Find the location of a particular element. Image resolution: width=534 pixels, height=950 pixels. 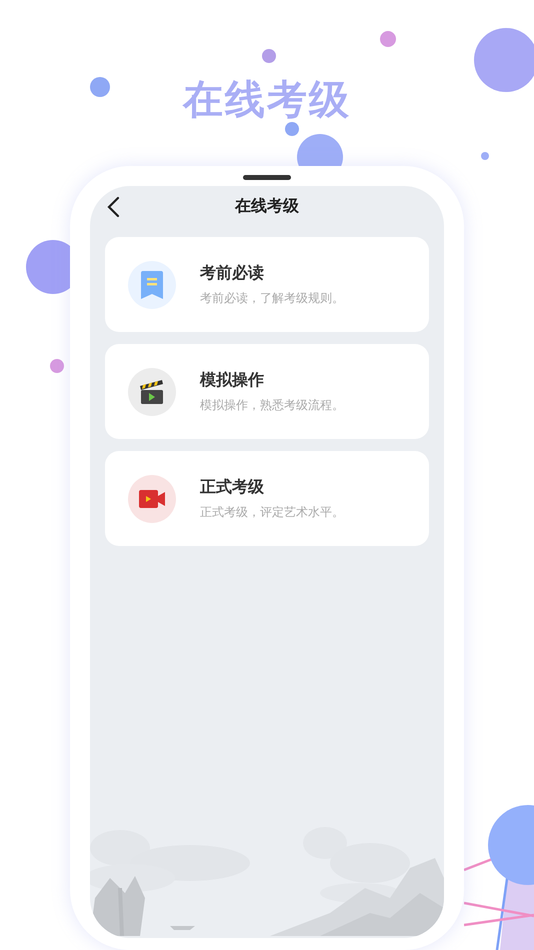

card-title: 模拟操作 is located at coordinates (232, 380).